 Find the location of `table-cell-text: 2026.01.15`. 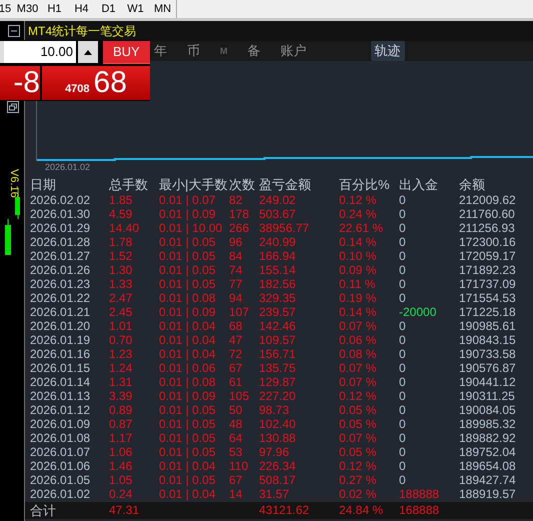

table-cell-text: 2026.01.15 is located at coordinates (61, 368).